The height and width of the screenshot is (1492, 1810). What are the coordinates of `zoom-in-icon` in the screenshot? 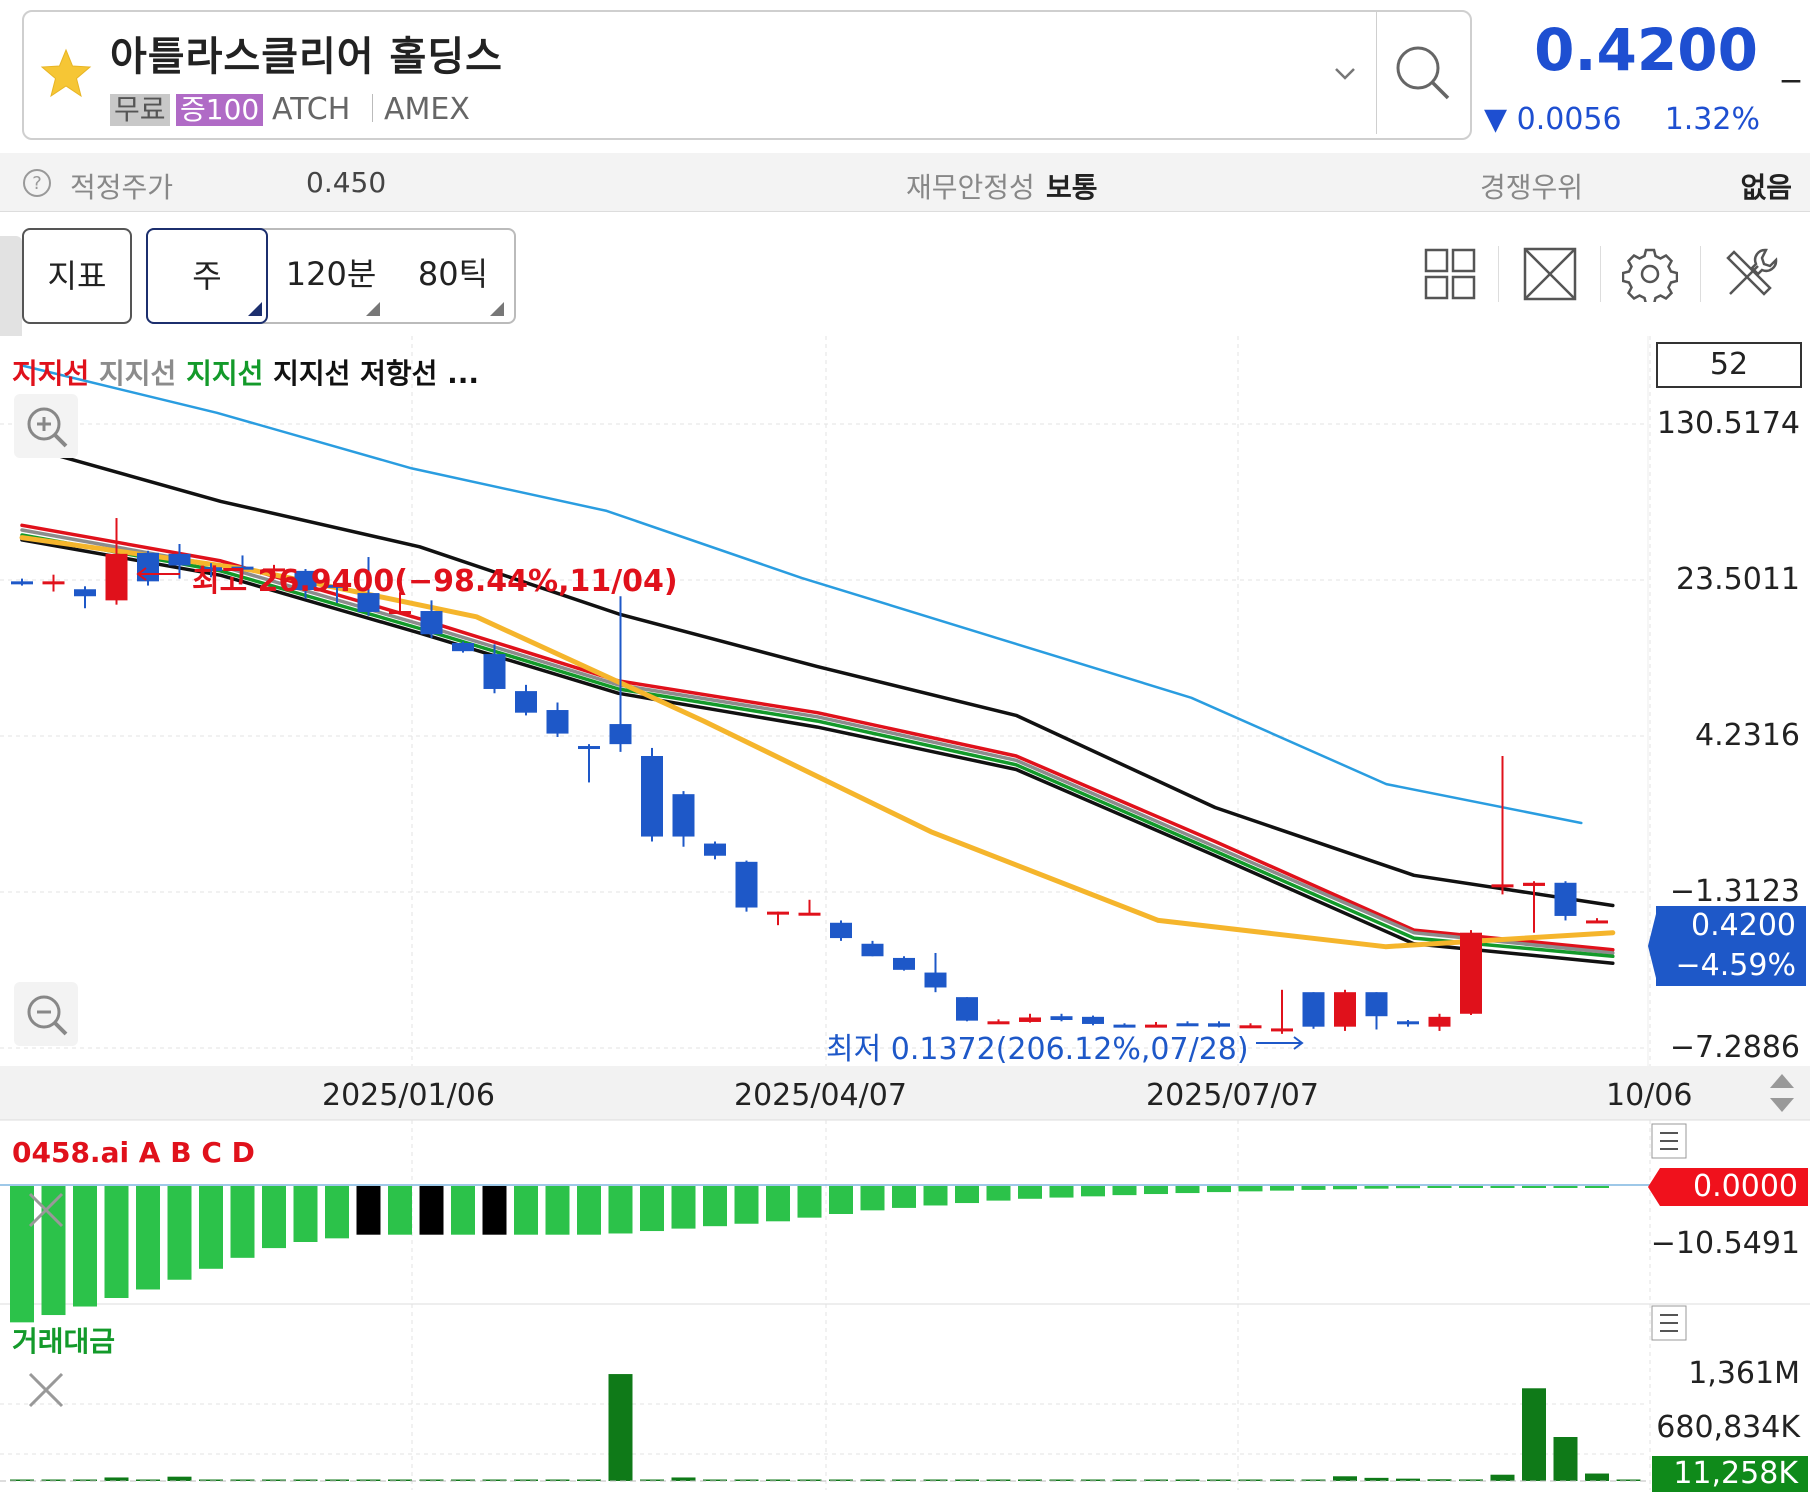 It's located at (46, 426).